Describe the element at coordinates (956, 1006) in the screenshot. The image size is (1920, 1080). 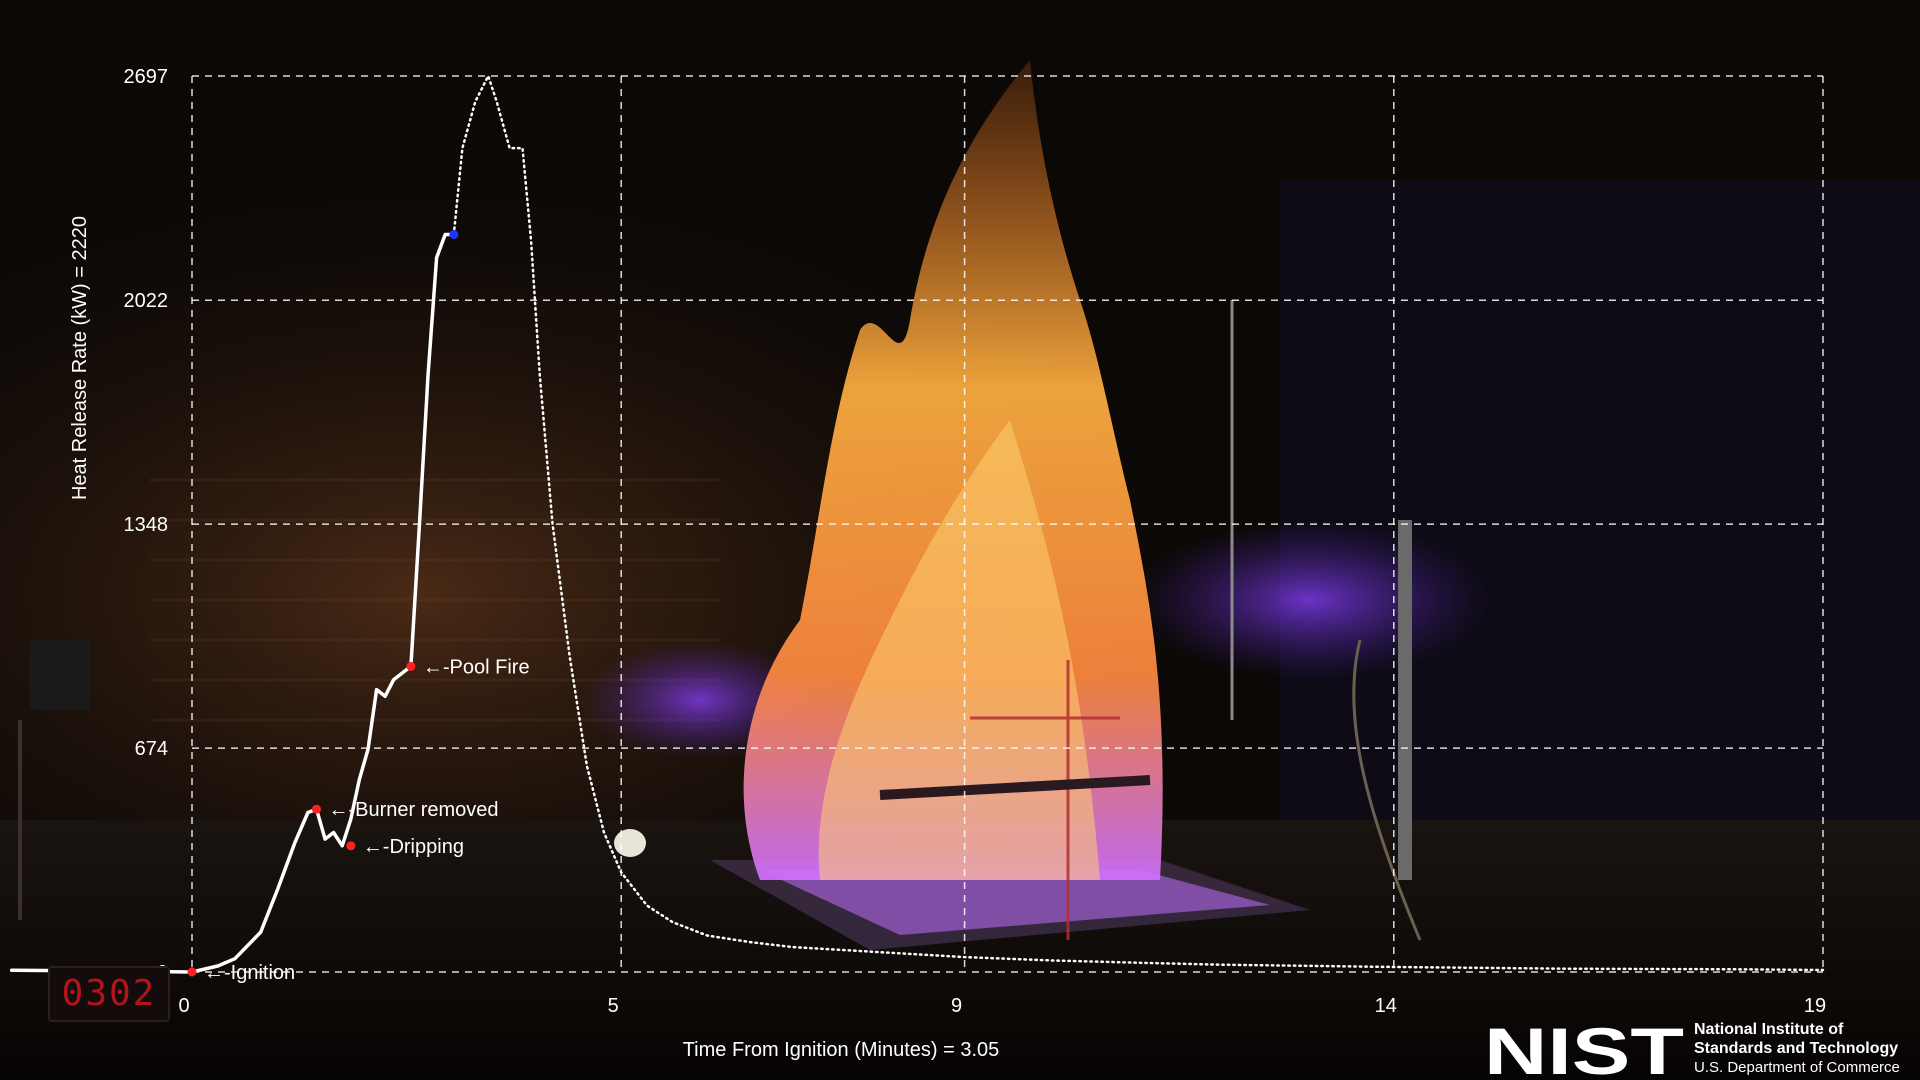
I see `x-tick-label: 9` at that location.